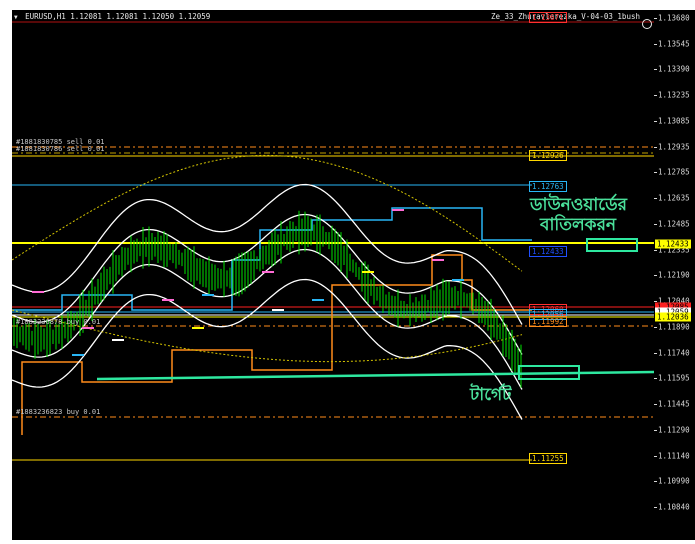 This screenshot has width=695, height=544. Describe the element at coordinates (674, 430) in the screenshot. I see `axis-tick-label: 1.11290` at that location.